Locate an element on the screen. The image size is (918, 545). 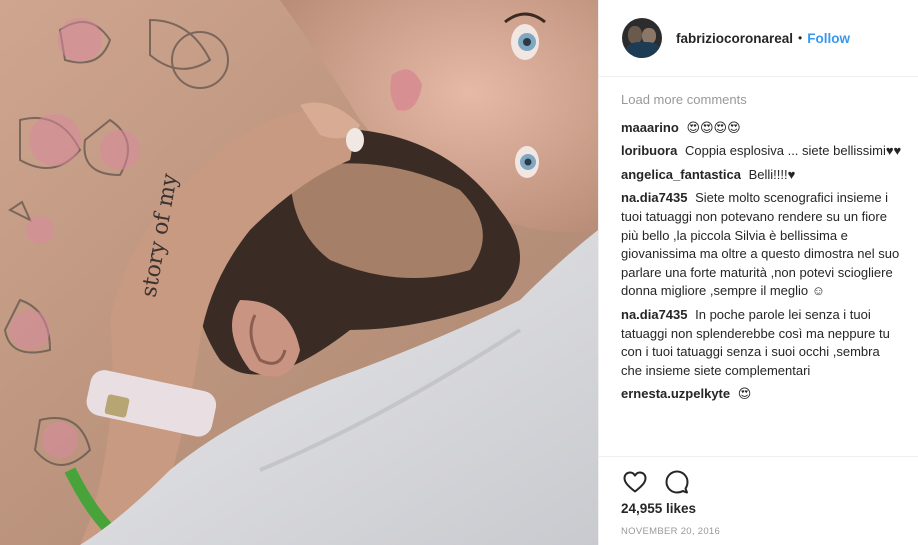
like-button is located at coordinates (635, 482).